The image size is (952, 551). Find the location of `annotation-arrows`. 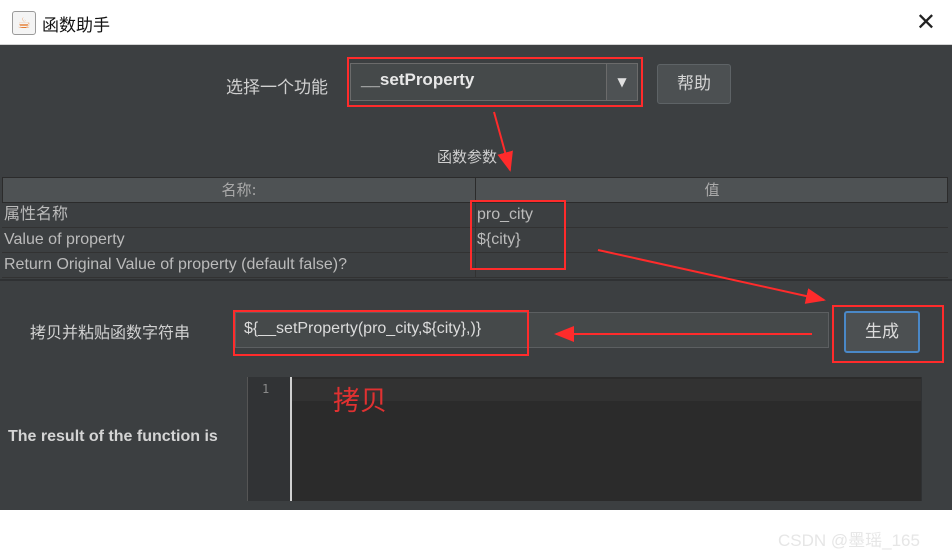

annotation-arrows is located at coordinates (659, 226).